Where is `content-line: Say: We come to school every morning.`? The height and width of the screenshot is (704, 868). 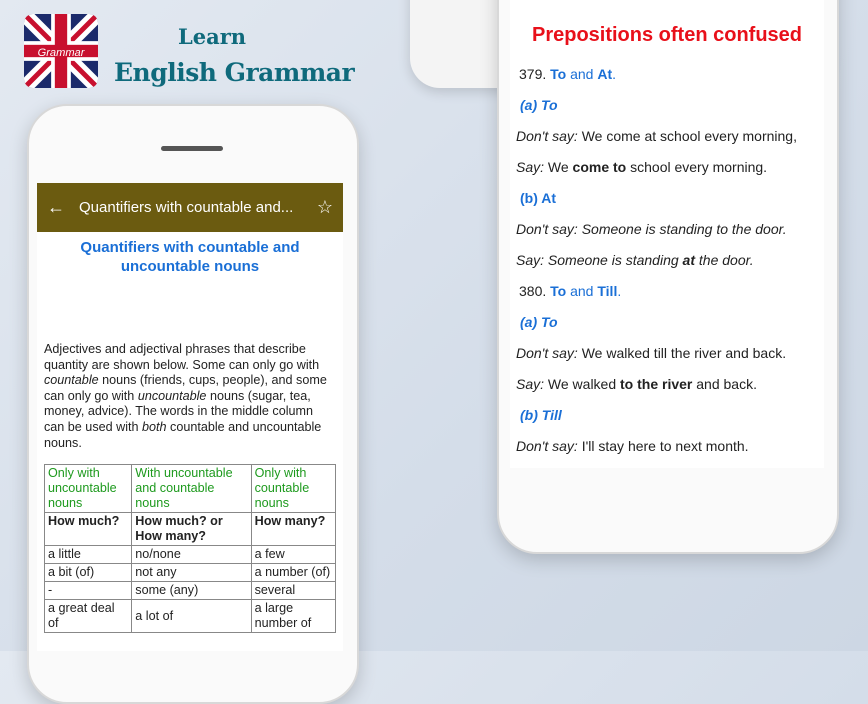 content-line: Say: We come to school every morning. is located at coordinates (641, 167).